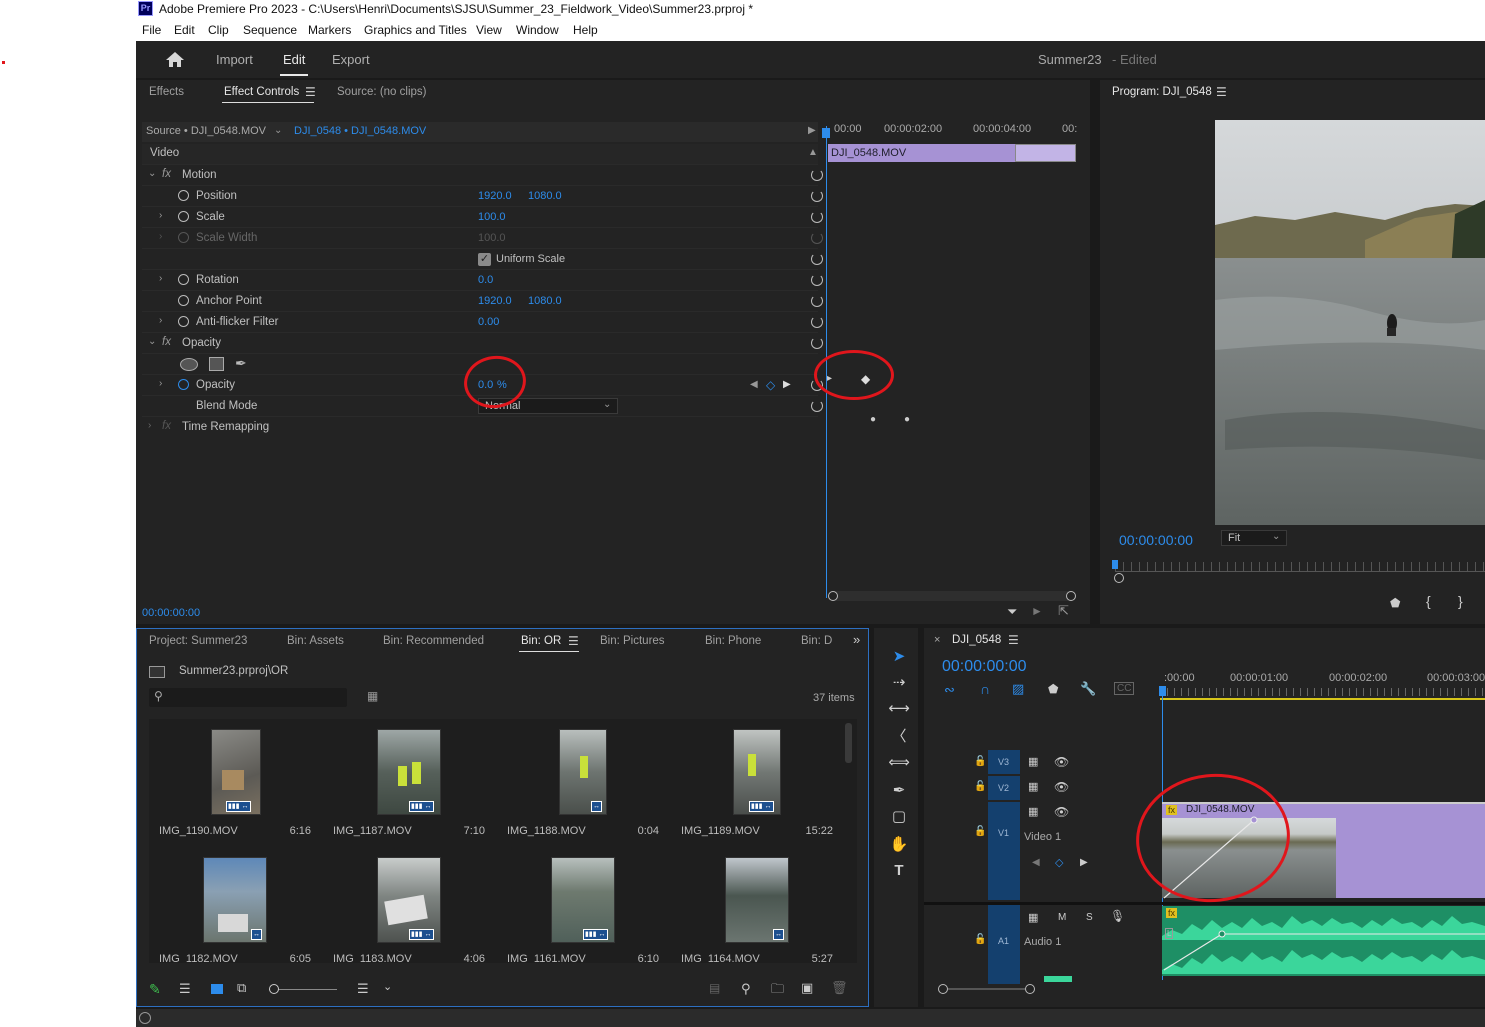  Describe the element at coordinates (1095, 352) in the screenshot. I see `panel-divider` at that location.